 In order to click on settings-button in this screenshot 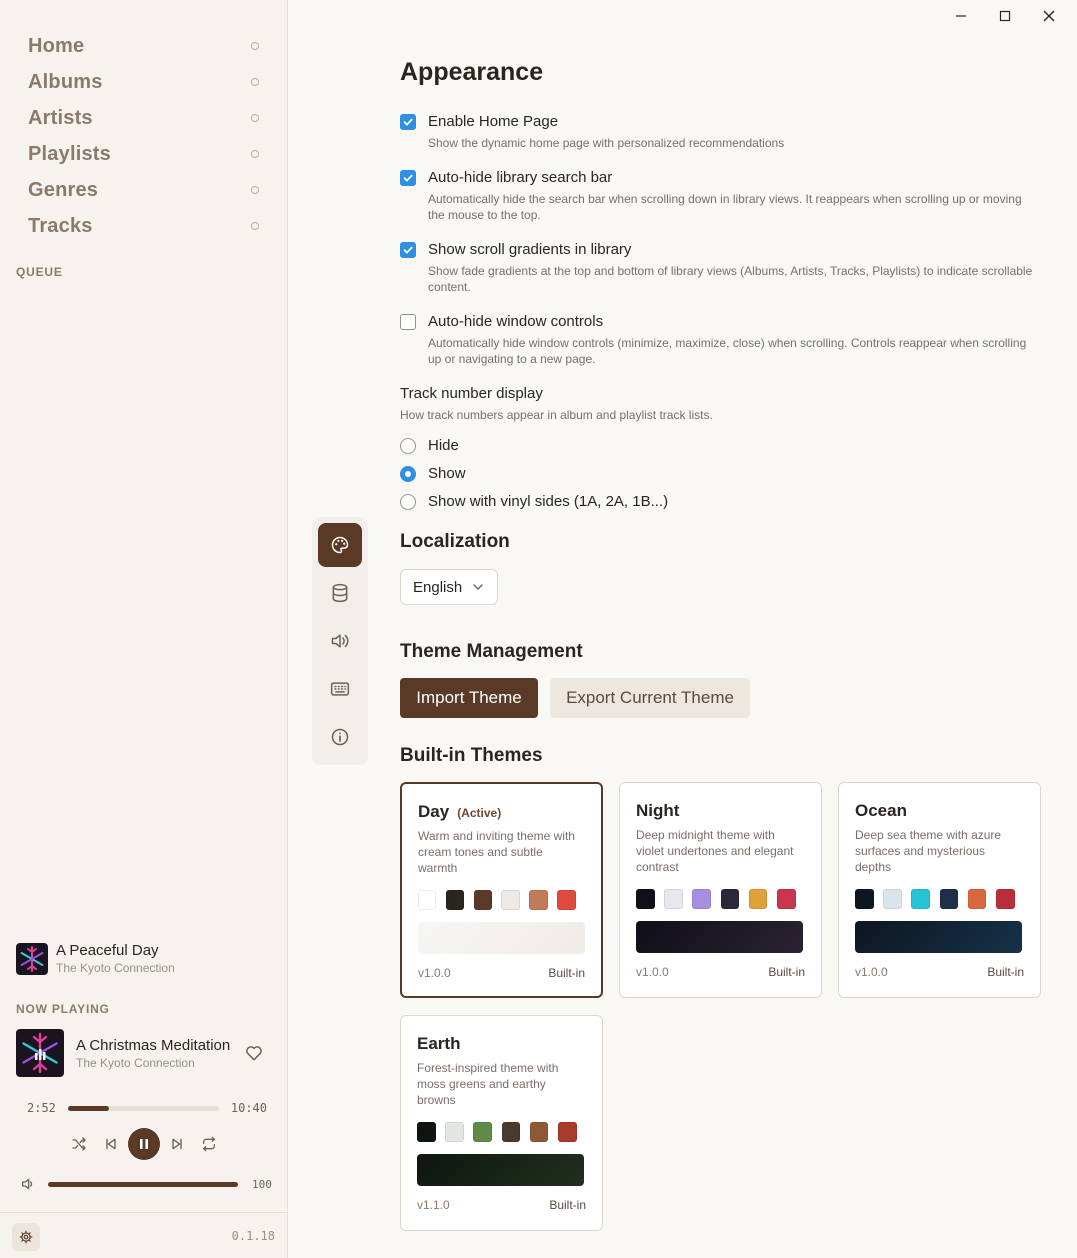, I will do `click(26, 1237)`.